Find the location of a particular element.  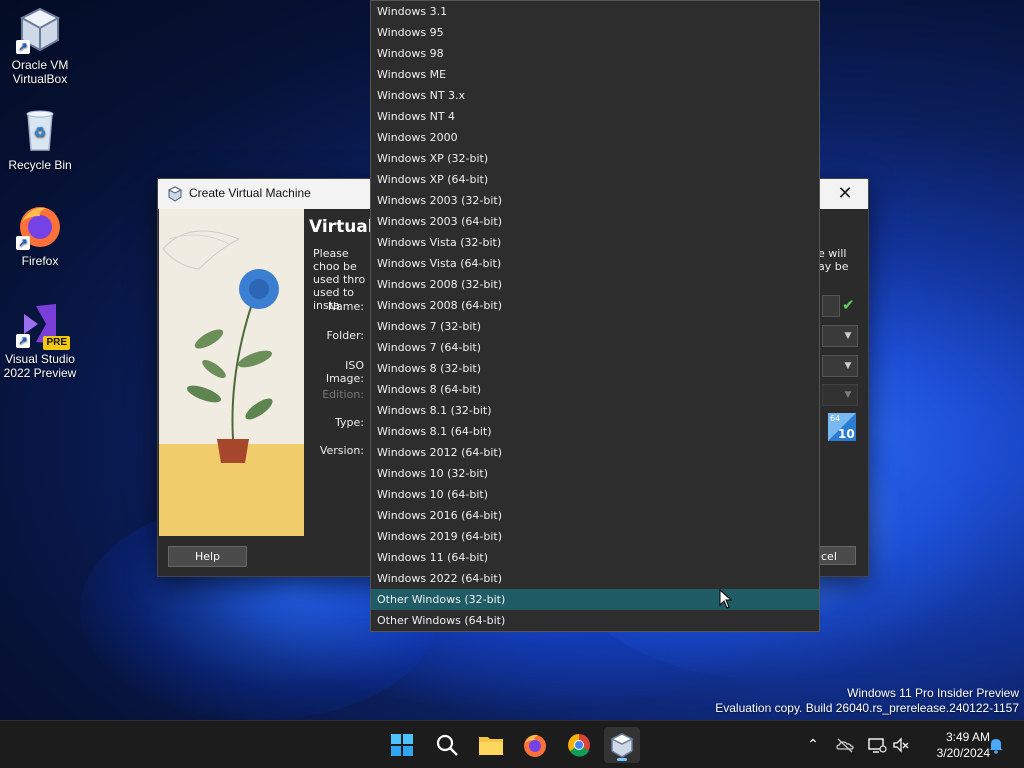

version-option: Windows 10 (64-bit) is located at coordinates (595, 494).